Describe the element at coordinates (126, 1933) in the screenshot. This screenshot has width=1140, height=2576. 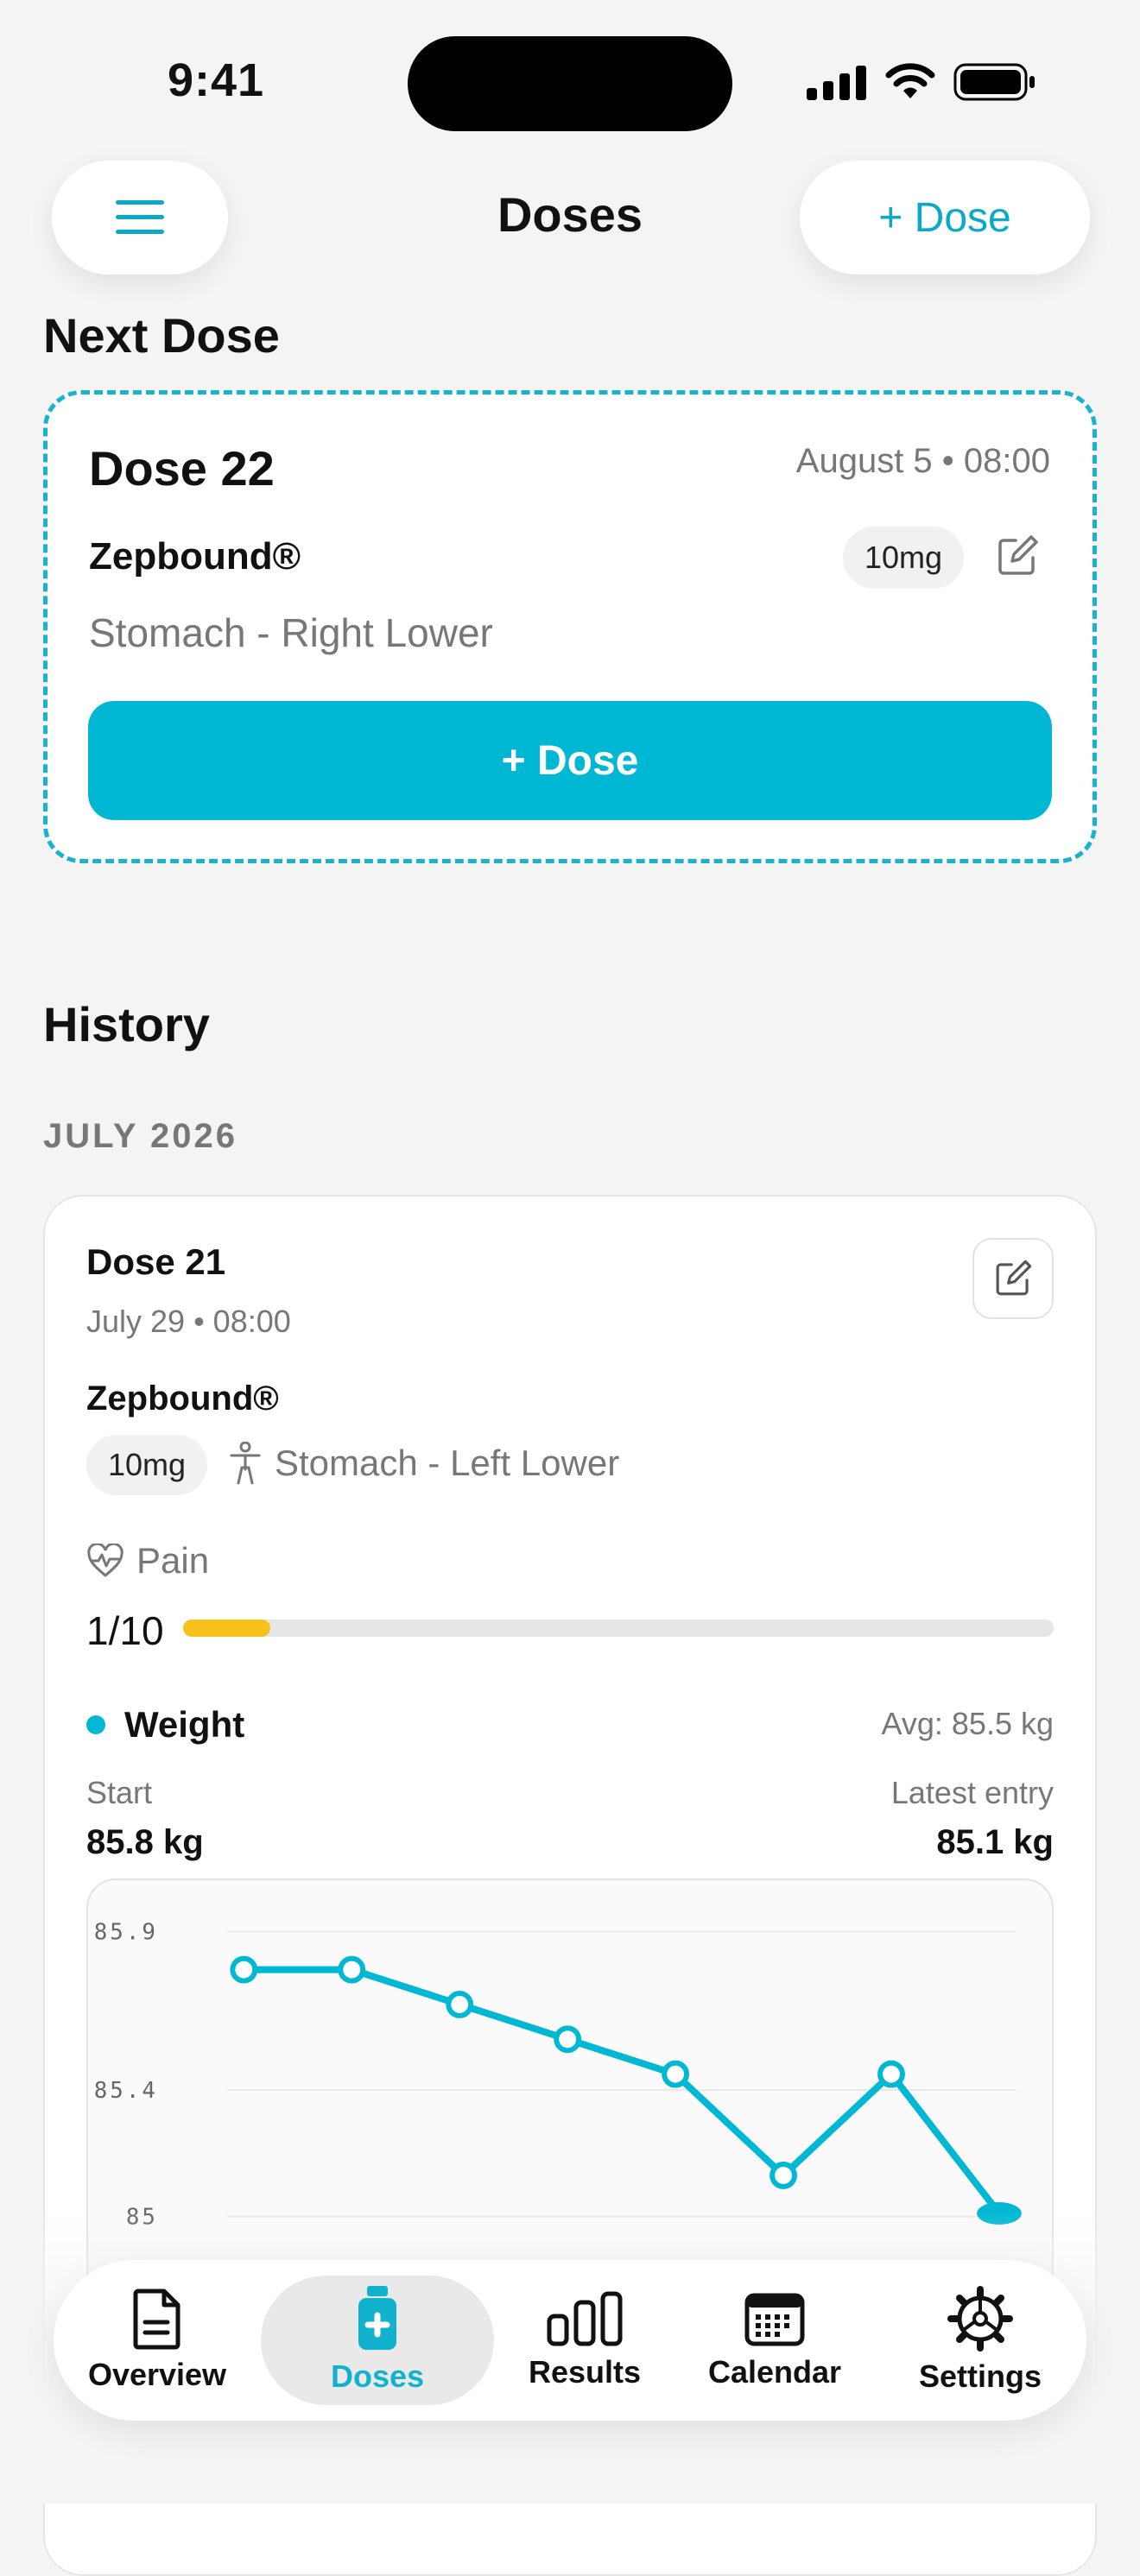
I see `y-tick-label: 85.9` at that location.